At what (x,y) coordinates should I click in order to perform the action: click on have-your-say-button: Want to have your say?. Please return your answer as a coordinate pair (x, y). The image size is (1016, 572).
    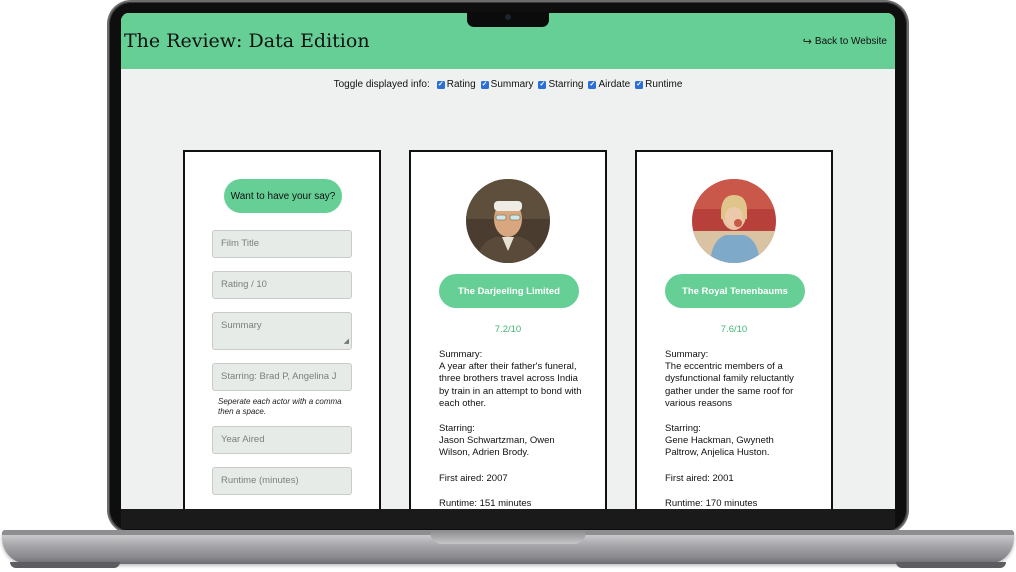
    Looking at the image, I should click on (283, 196).